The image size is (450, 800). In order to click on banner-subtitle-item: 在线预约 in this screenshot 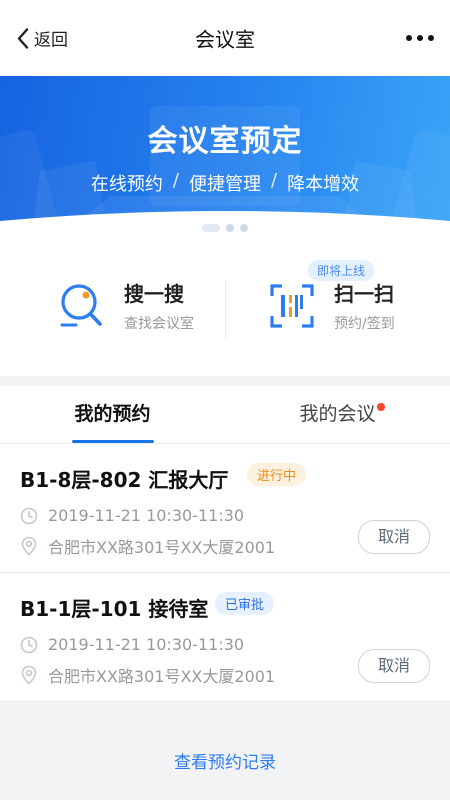, I will do `click(126, 184)`.